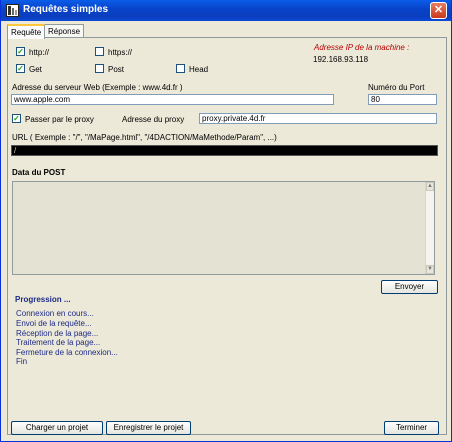  Describe the element at coordinates (35, 69) in the screenshot. I see `get-label: Get` at that location.